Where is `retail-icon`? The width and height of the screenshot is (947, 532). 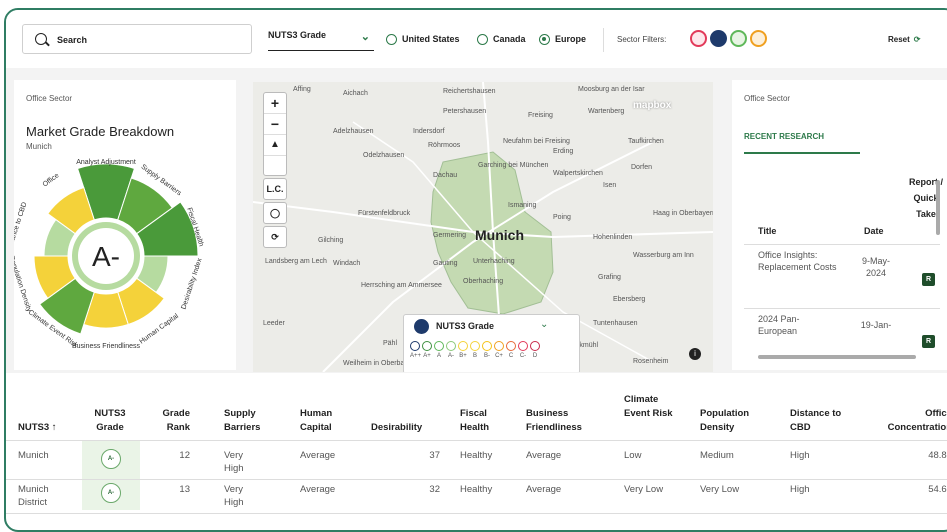 retail-icon is located at coordinates (738, 38).